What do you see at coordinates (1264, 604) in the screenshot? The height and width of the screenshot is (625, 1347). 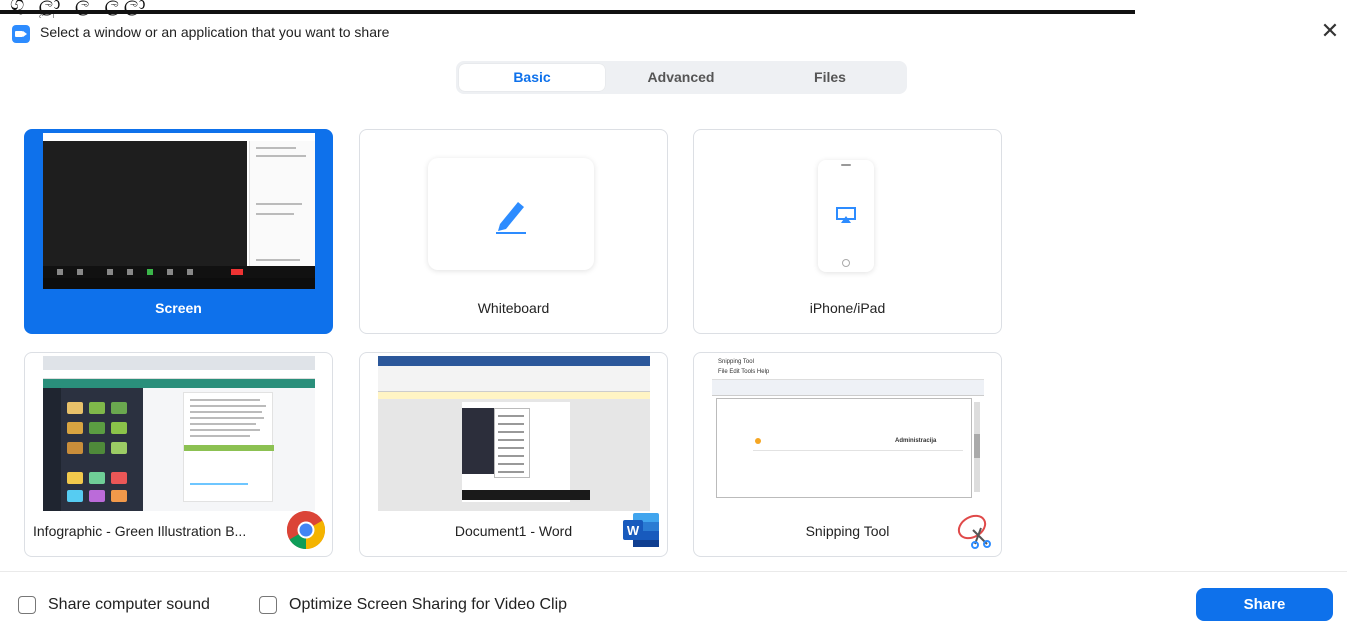 I see `share-button: Share` at bounding box center [1264, 604].